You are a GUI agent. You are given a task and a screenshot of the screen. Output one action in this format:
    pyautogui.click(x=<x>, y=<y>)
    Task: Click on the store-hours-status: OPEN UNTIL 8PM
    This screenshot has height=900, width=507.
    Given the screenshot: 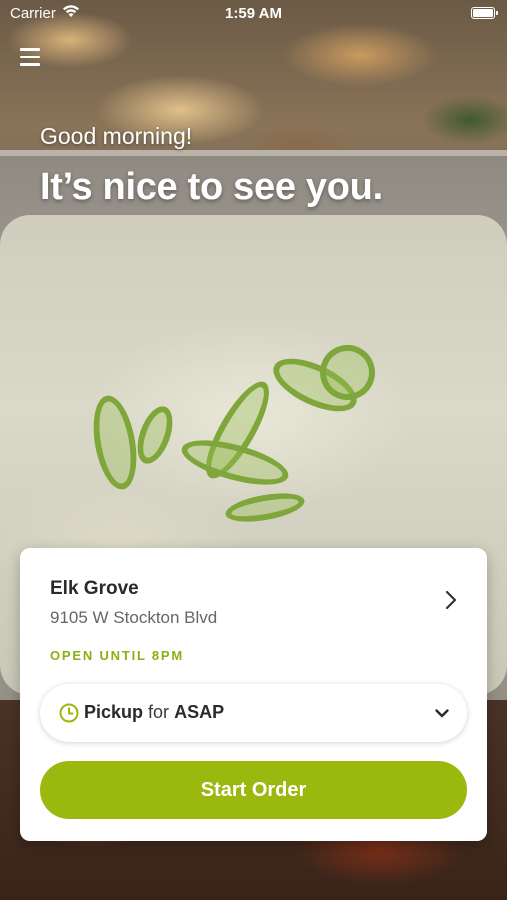 What is the action you would take?
    pyautogui.click(x=117, y=655)
    